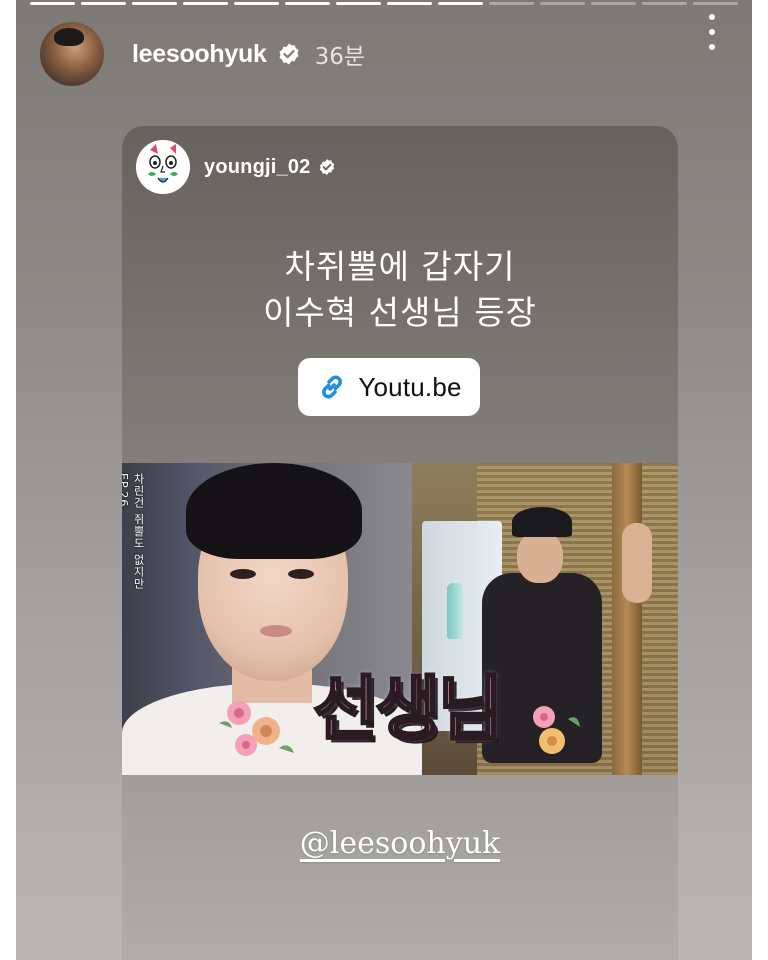 This screenshot has height=960, width=768. What do you see at coordinates (408, 709) in the screenshot?
I see `thumbnail-title: 선생님` at bounding box center [408, 709].